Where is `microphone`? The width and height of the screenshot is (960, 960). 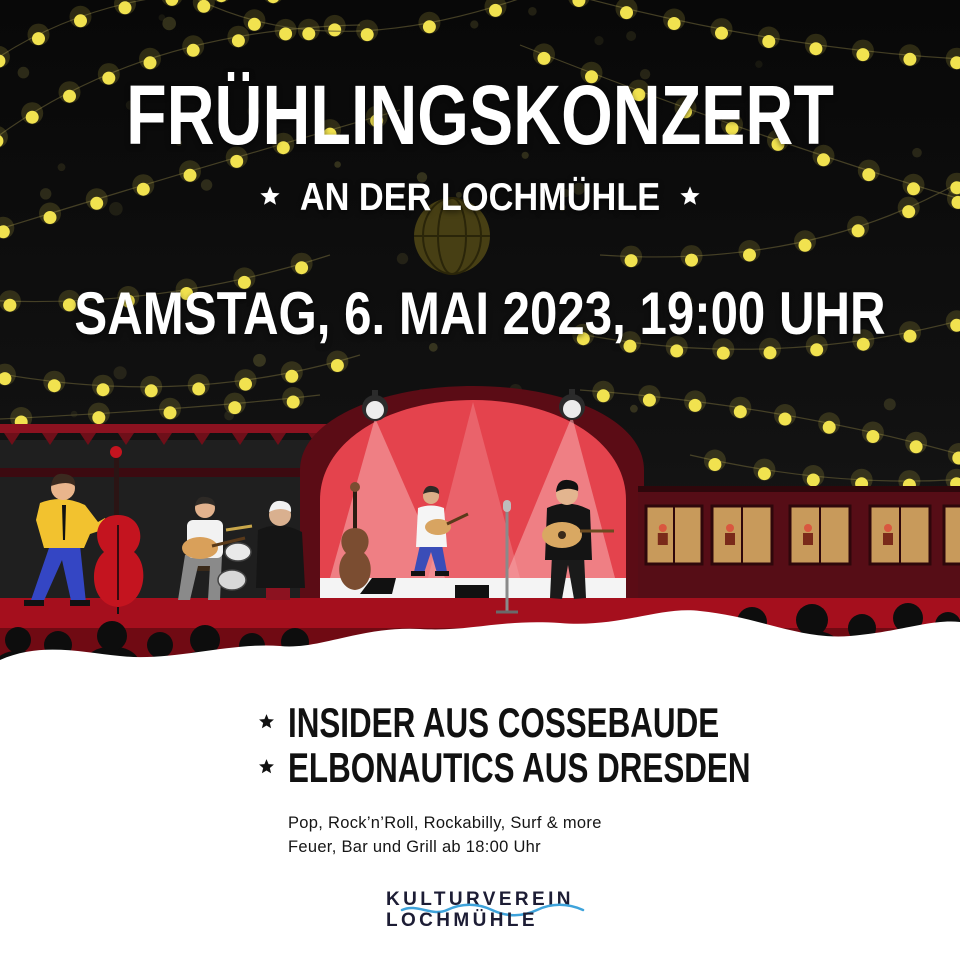
microphone is located at coordinates (507, 506).